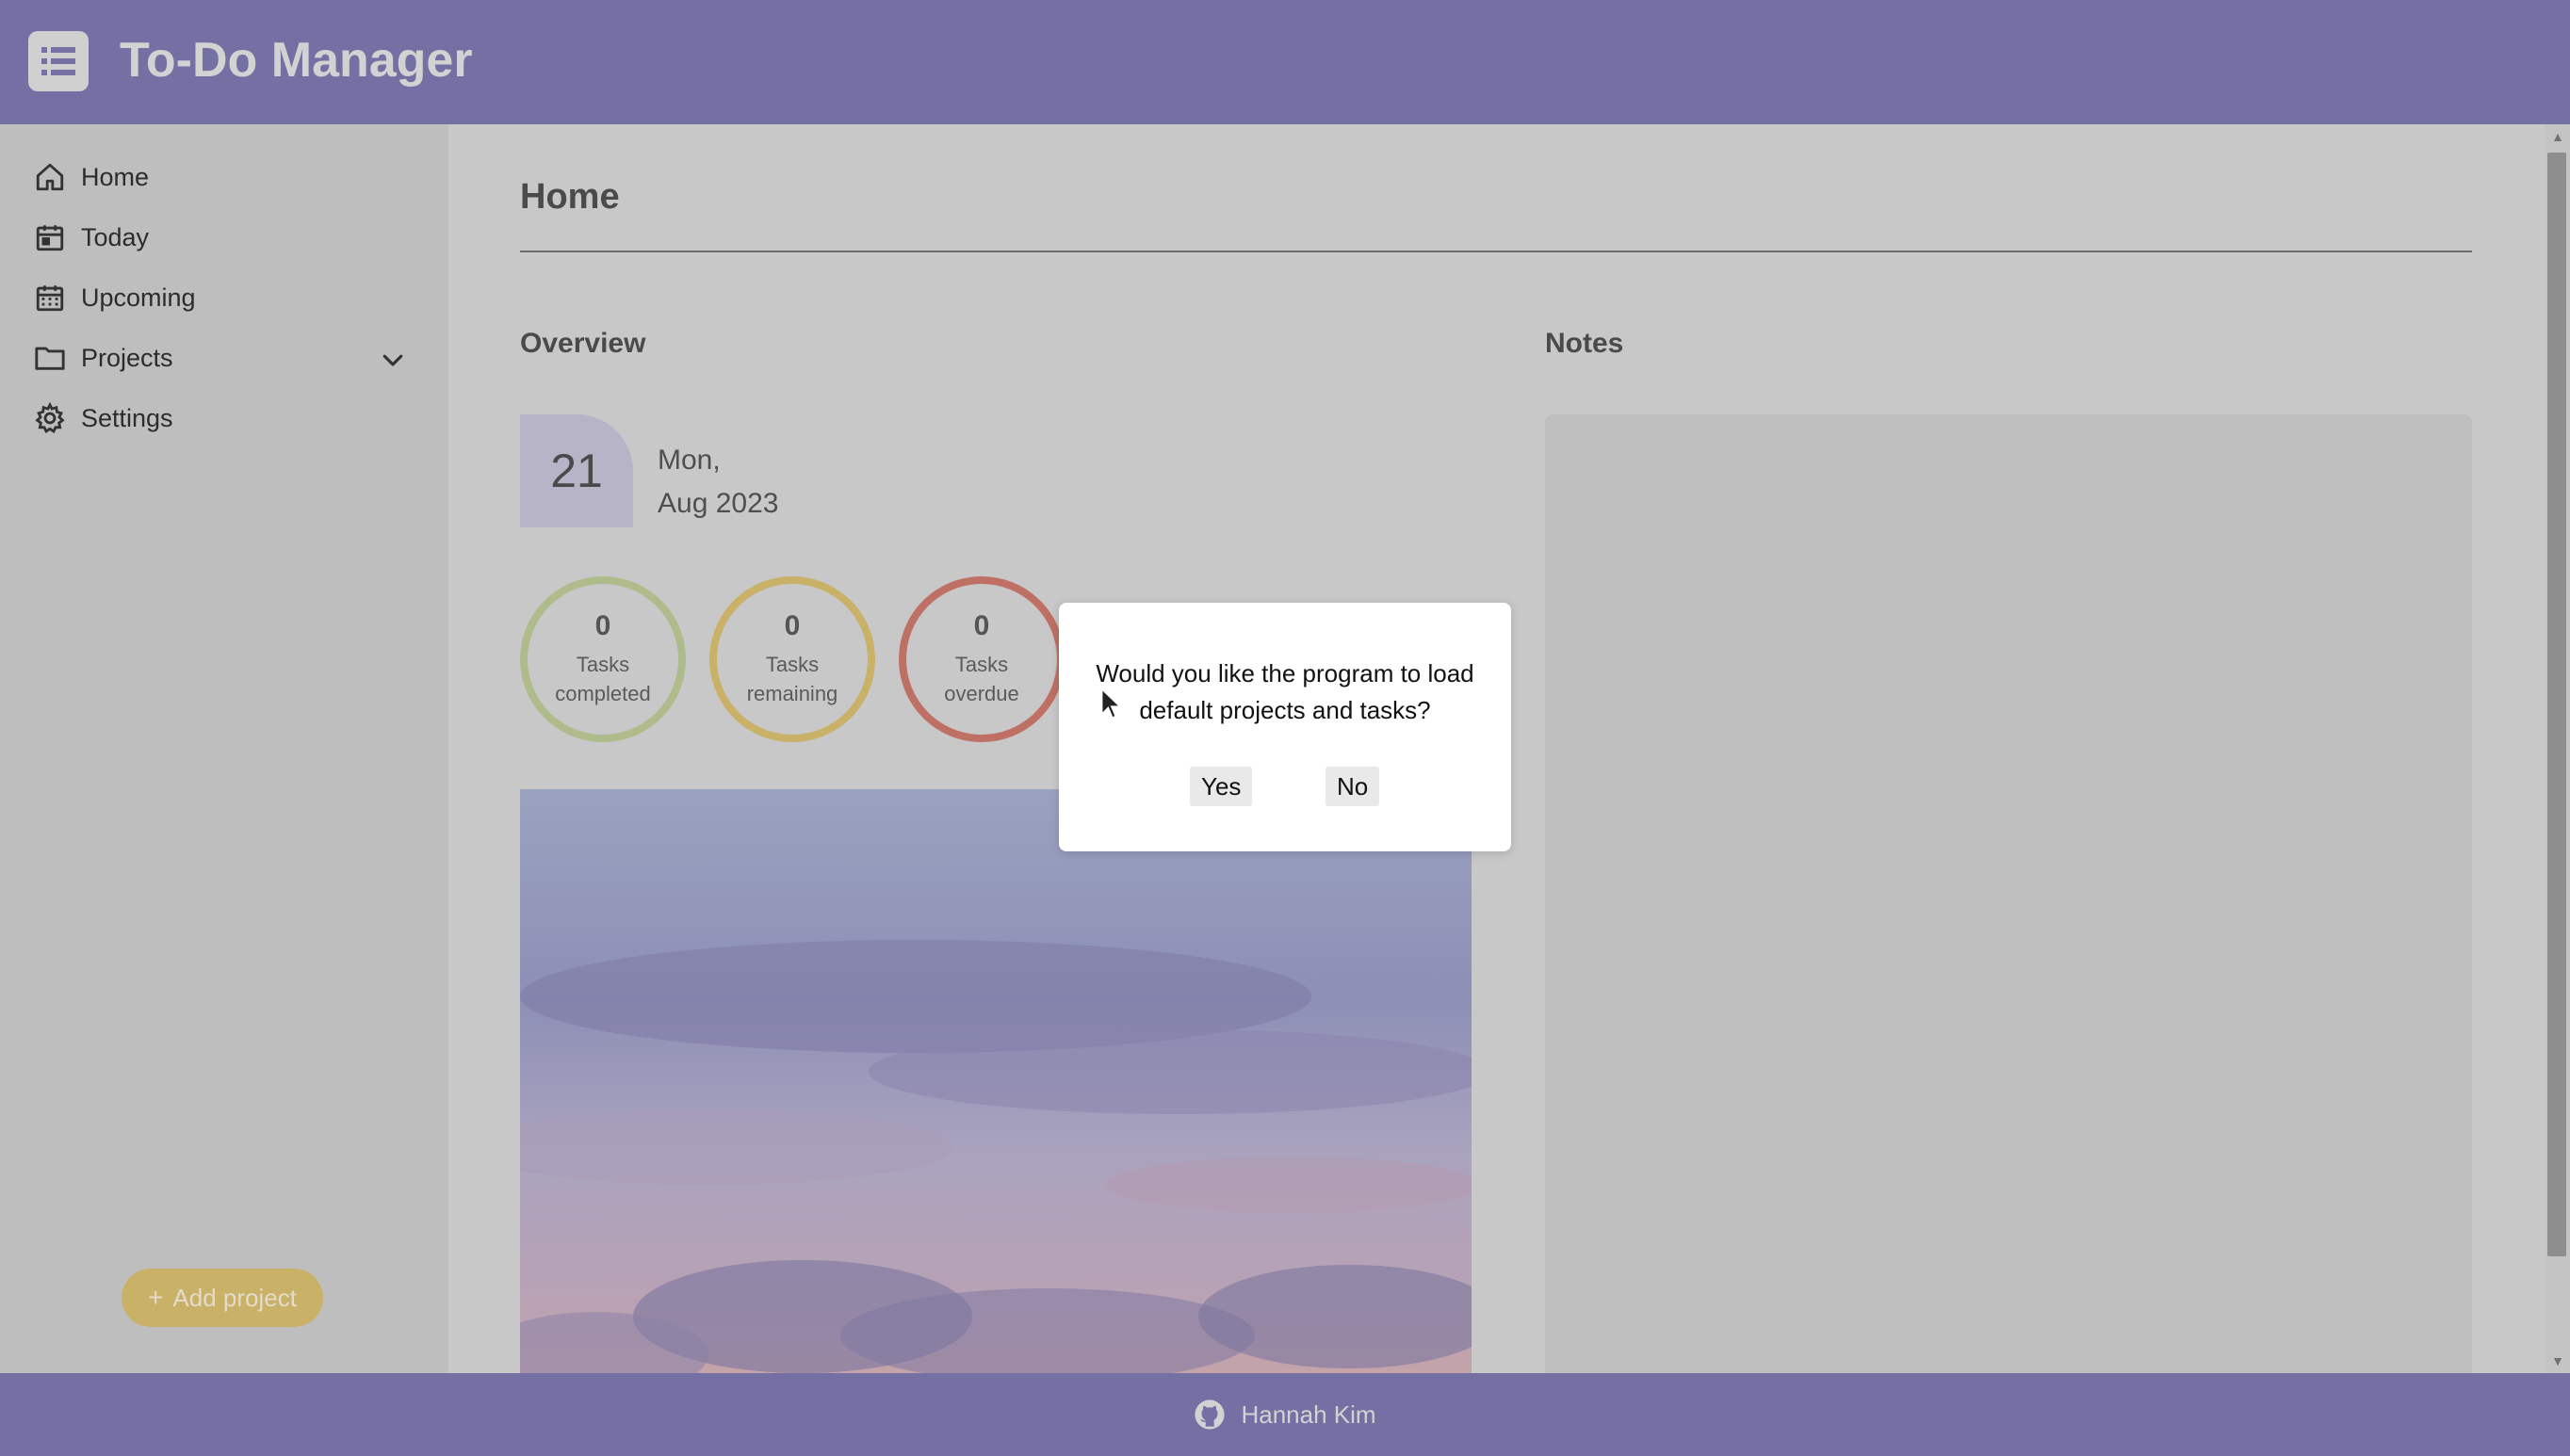 This screenshot has width=2570, height=1456. Describe the element at coordinates (2558, 1361) in the screenshot. I see `scroll-down-icon: ▼` at that location.